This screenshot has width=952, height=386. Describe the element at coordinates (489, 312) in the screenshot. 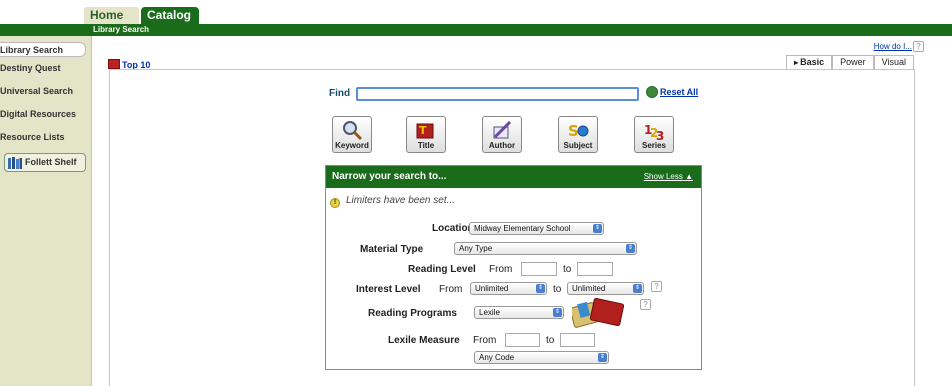

I see `reading-programs-value: Lexile` at that location.